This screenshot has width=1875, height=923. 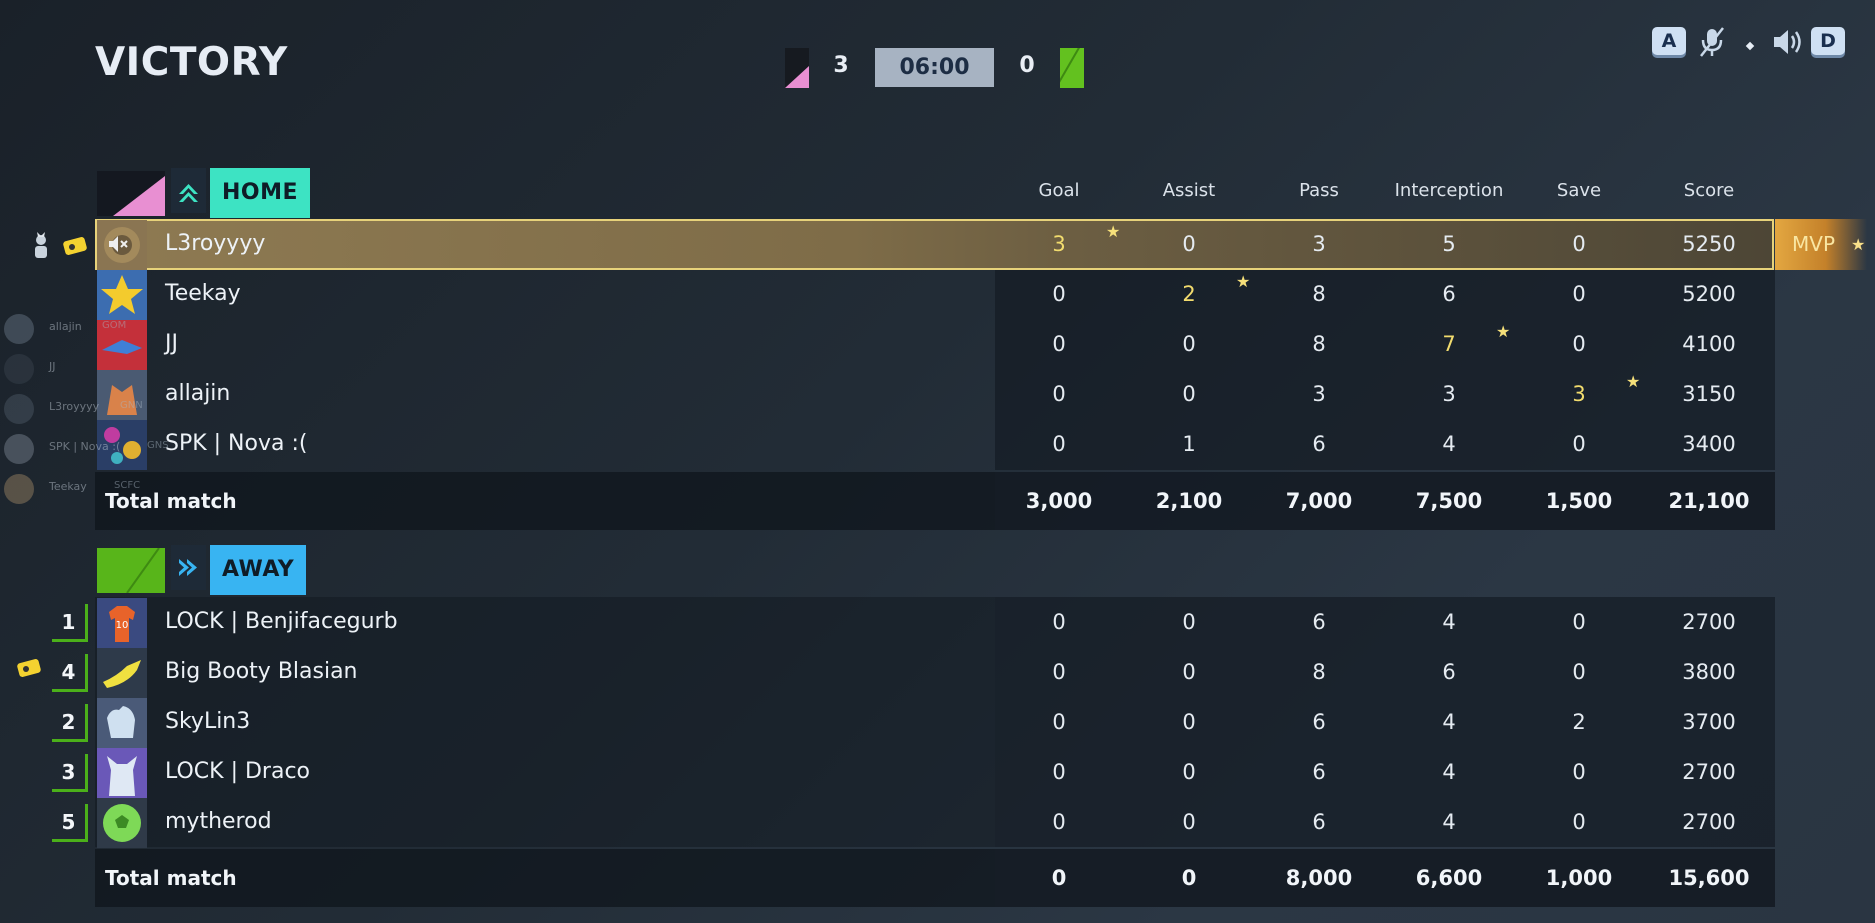 I want to click on lobby-list-item: SPK | Nova :( GNS, so click(x=85, y=449).